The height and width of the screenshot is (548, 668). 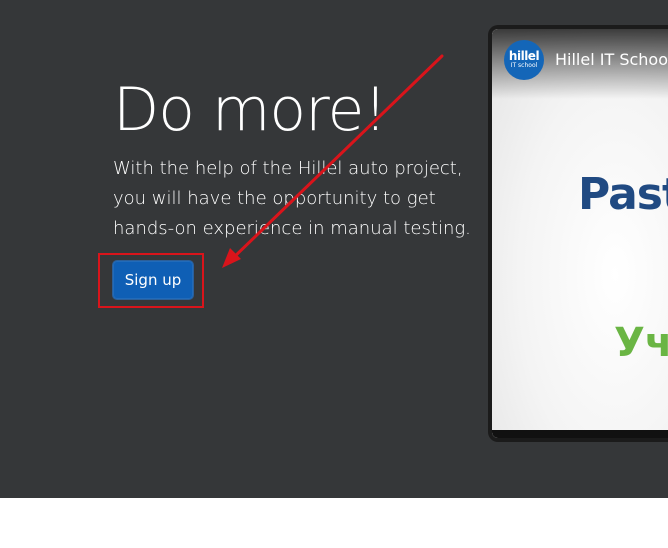 I want to click on video-frame-text: Уч, so click(x=641, y=343).